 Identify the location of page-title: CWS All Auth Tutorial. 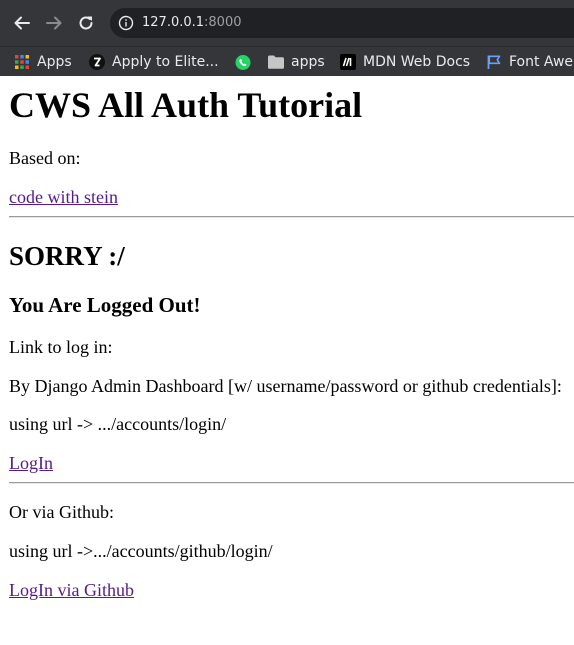
(186, 105).